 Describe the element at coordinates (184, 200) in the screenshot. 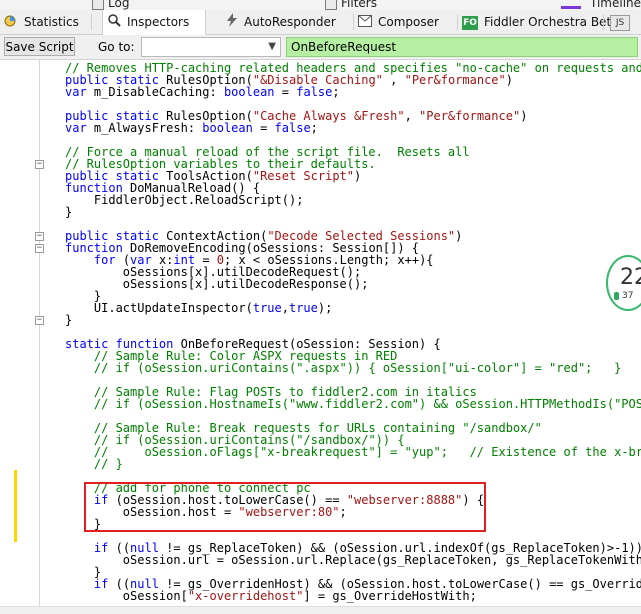

I see `code-line: FiddlerObject.ReloadScript();` at that location.